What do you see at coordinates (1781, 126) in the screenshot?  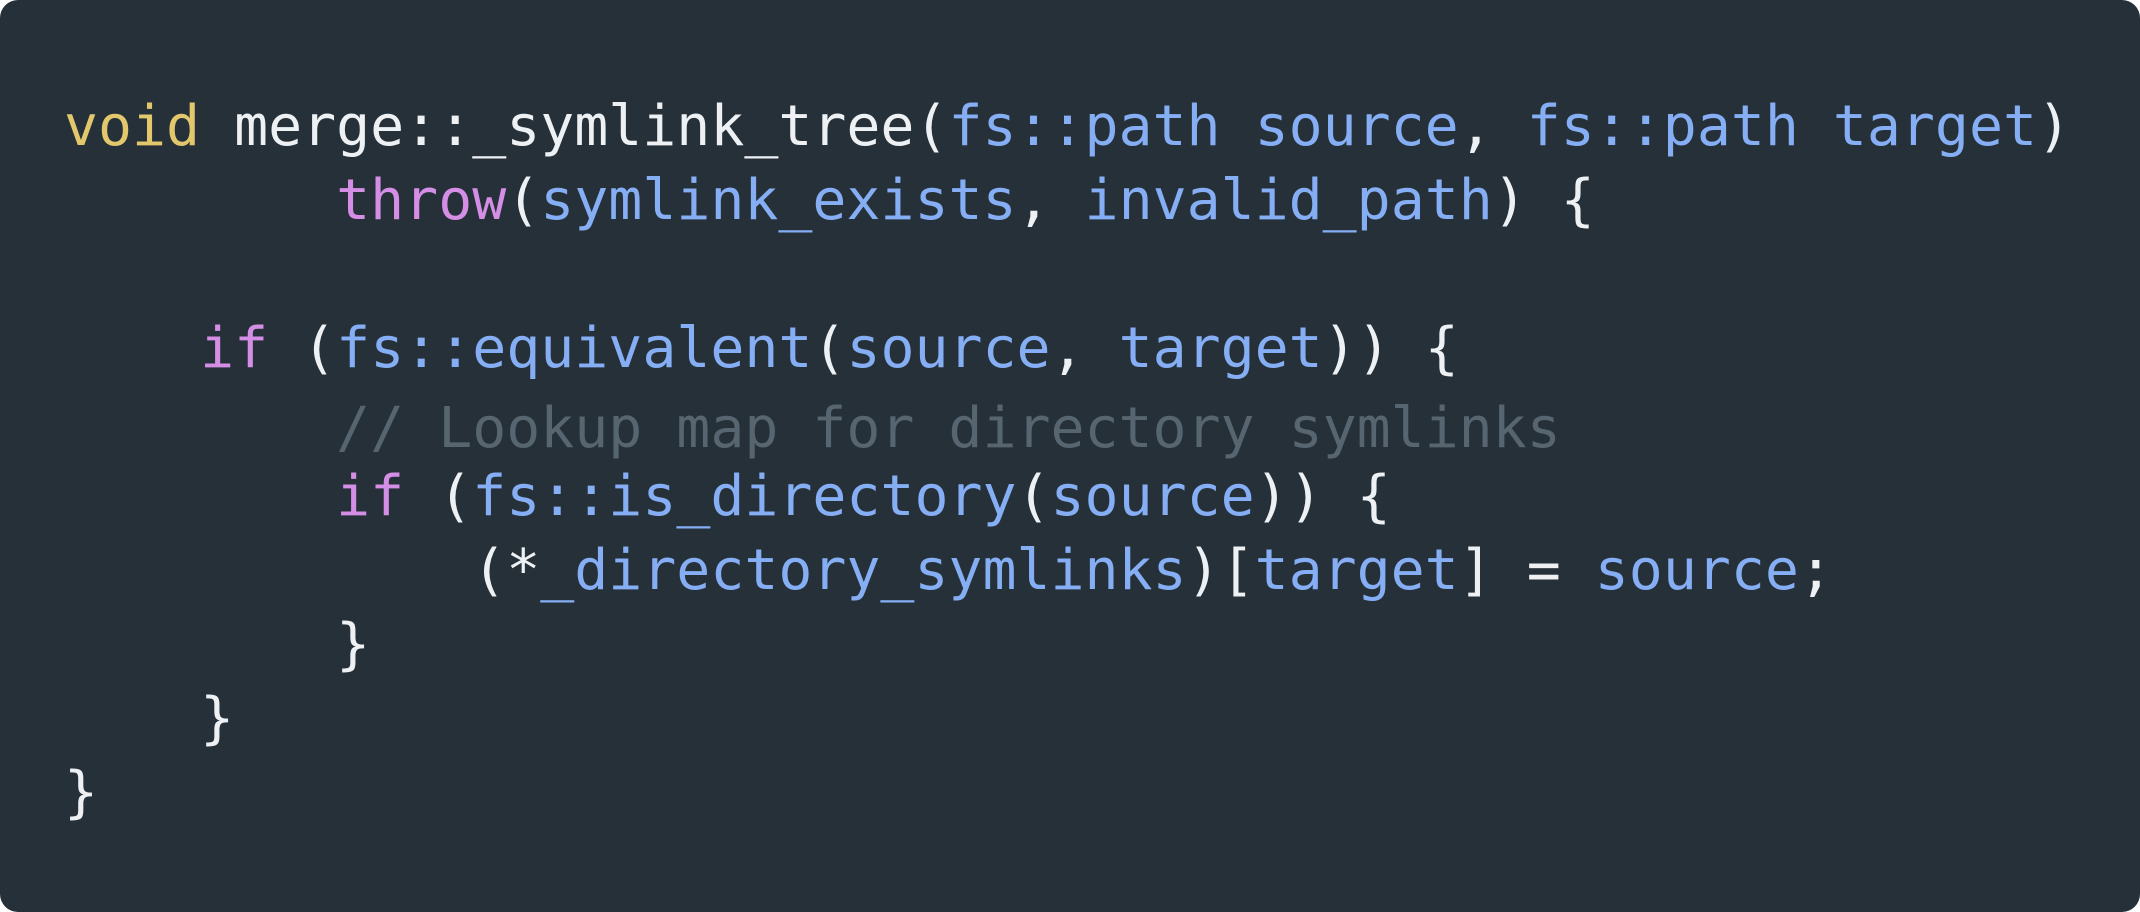 I see `code-token-identifier: fs::path target` at bounding box center [1781, 126].